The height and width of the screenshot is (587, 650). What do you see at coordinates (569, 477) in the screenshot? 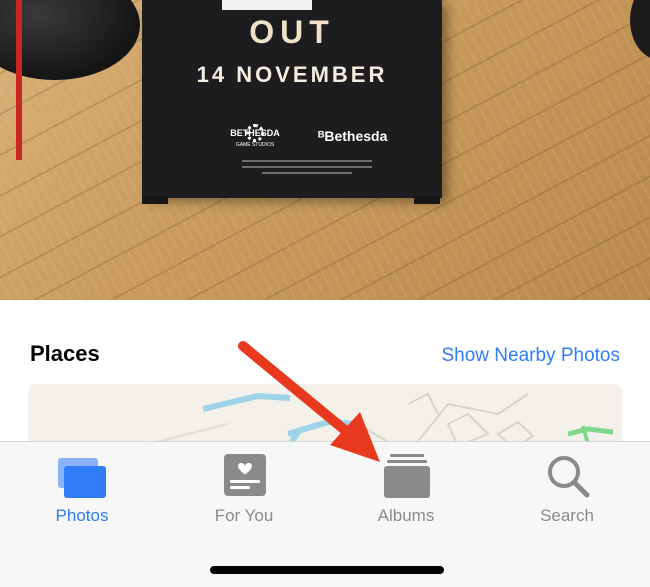
I see `search-icon` at bounding box center [569, 477].